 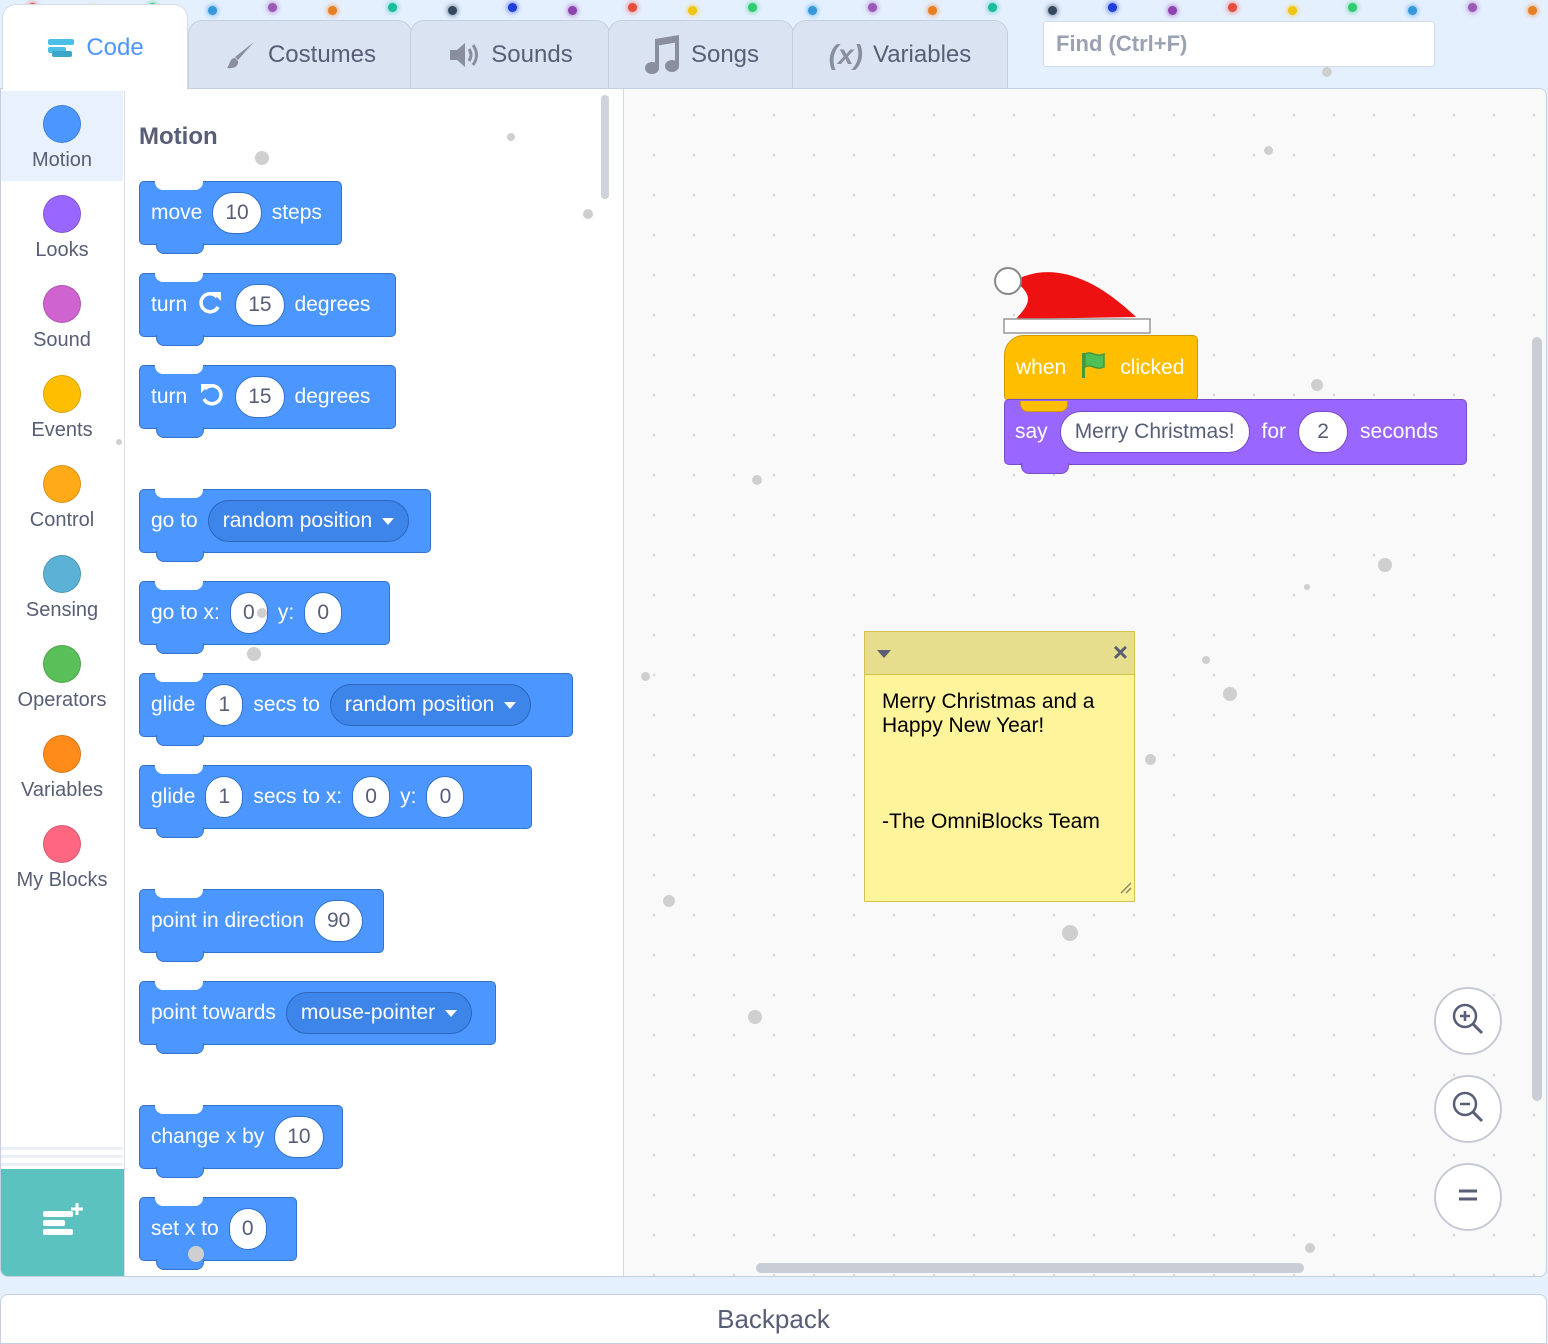 What do you see at coordinates (227, 920) in the screenshot?
I see `block-text: point in direction` at bounding box center [227, 920].